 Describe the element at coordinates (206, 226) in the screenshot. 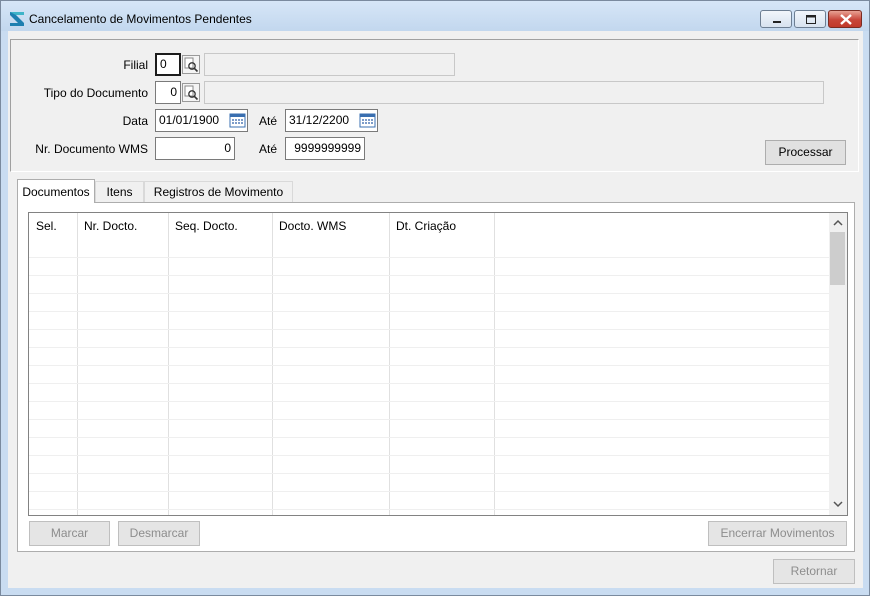

I see `column-header-seq-docto: Seq. Docto.` at that location.